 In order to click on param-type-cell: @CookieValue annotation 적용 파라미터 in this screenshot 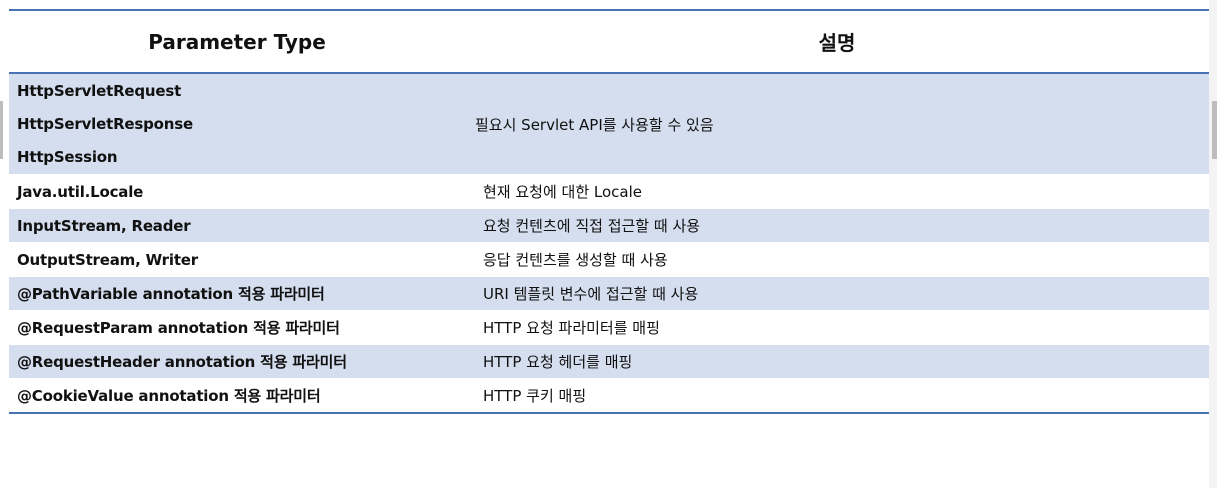, I will do `click(237, 396)`.